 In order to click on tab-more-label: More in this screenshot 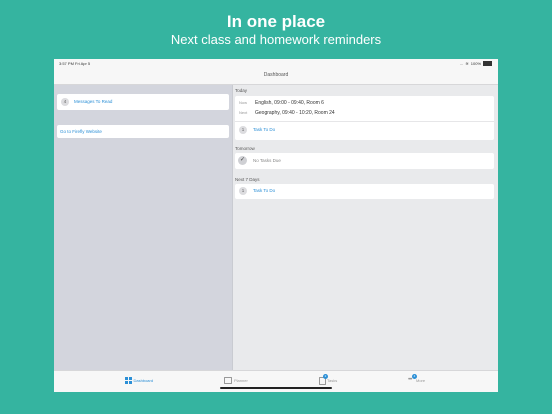, I will do `click(421, 380)`.